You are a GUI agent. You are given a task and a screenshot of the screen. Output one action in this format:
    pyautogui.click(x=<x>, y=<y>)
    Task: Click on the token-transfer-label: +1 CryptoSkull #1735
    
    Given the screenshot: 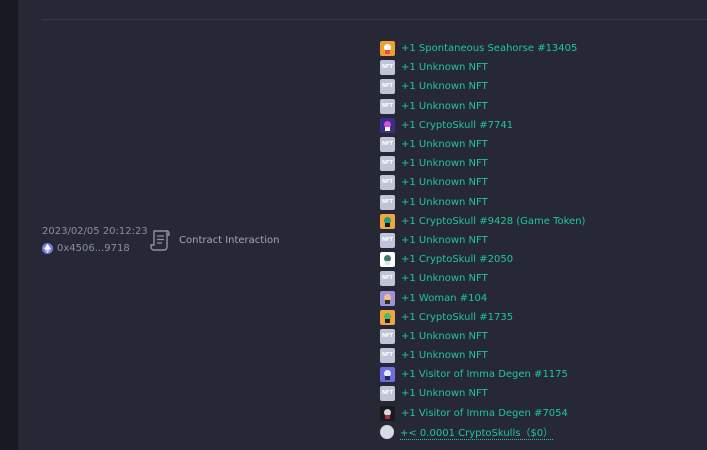 What is the action you would take?
    pyautogui.click(x=457, y=317)
    